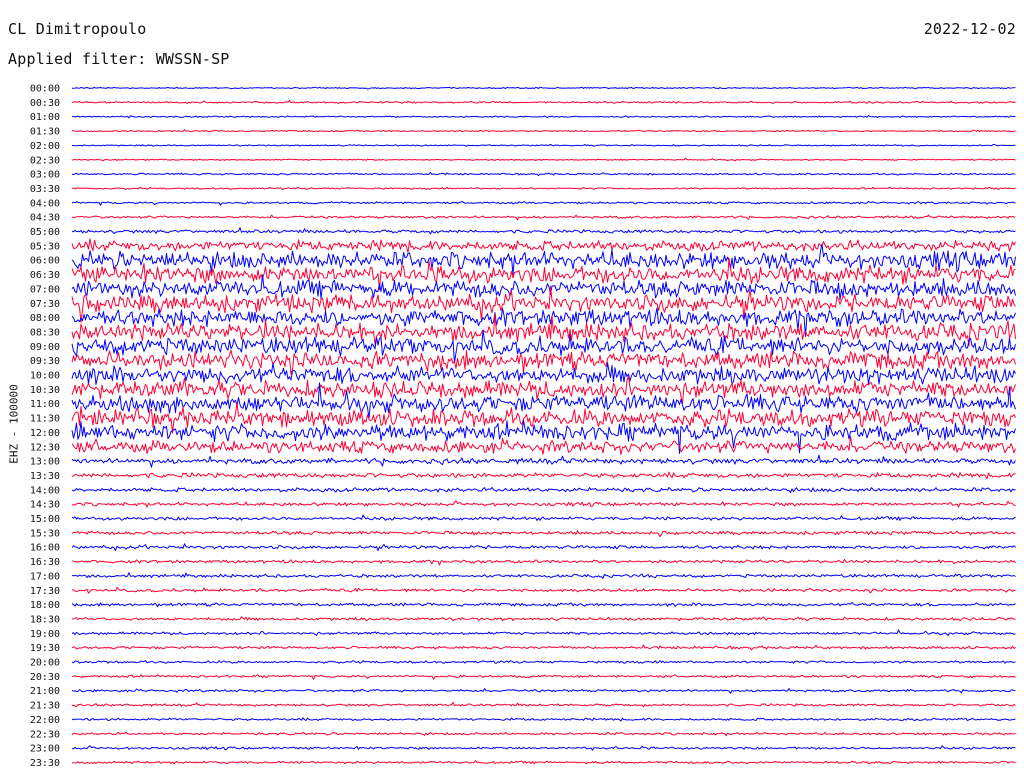  What do you see at coordinates (45, 720) in the screenshot?
I see `time-tick-label: 22:00` at bounding box center [45, 720].